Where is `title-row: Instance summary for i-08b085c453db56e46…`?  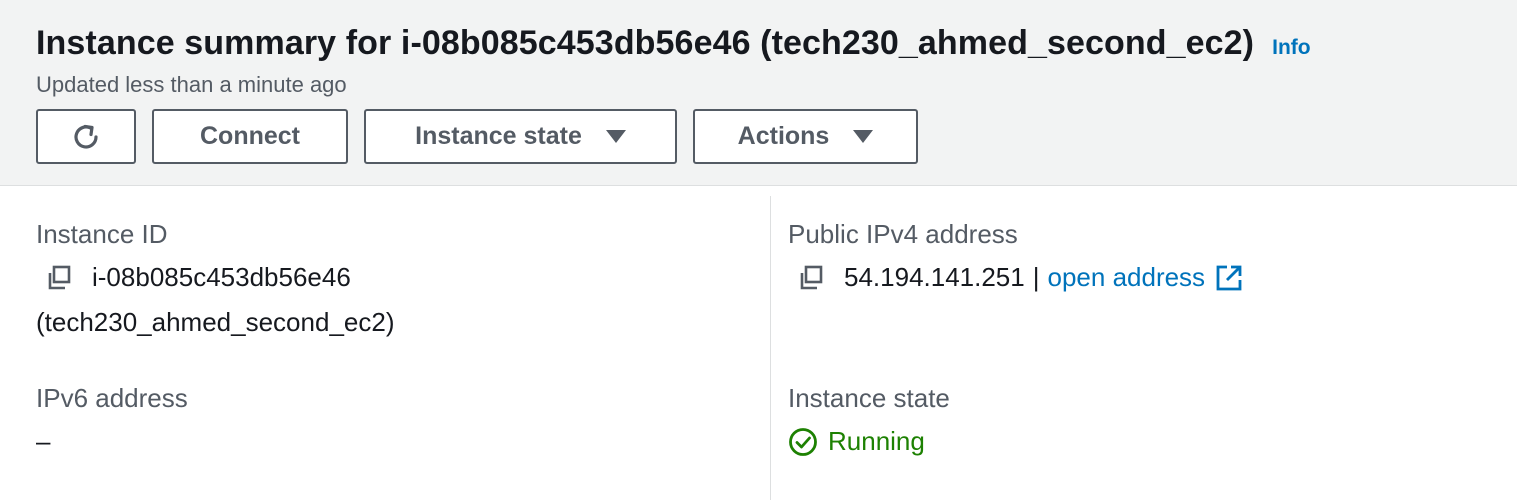 title-row: Instance summary for i-08b085c453db56e46… is located at coordinates (673, 43).